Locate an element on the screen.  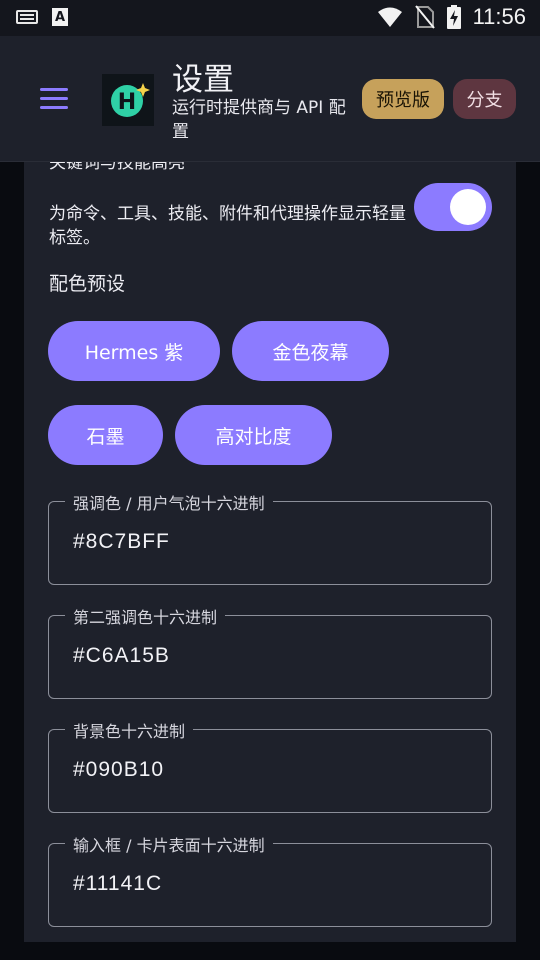
field-value: #090B10 is located at coordinates (118, 770).